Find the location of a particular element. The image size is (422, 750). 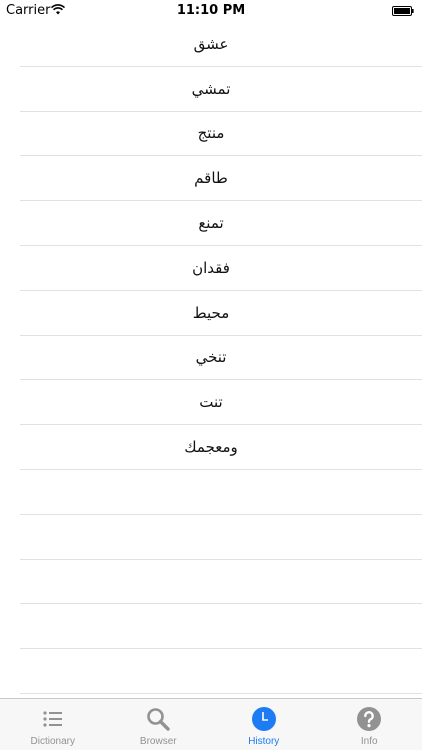

list-item: منتج is located at coordinates (221, 134).